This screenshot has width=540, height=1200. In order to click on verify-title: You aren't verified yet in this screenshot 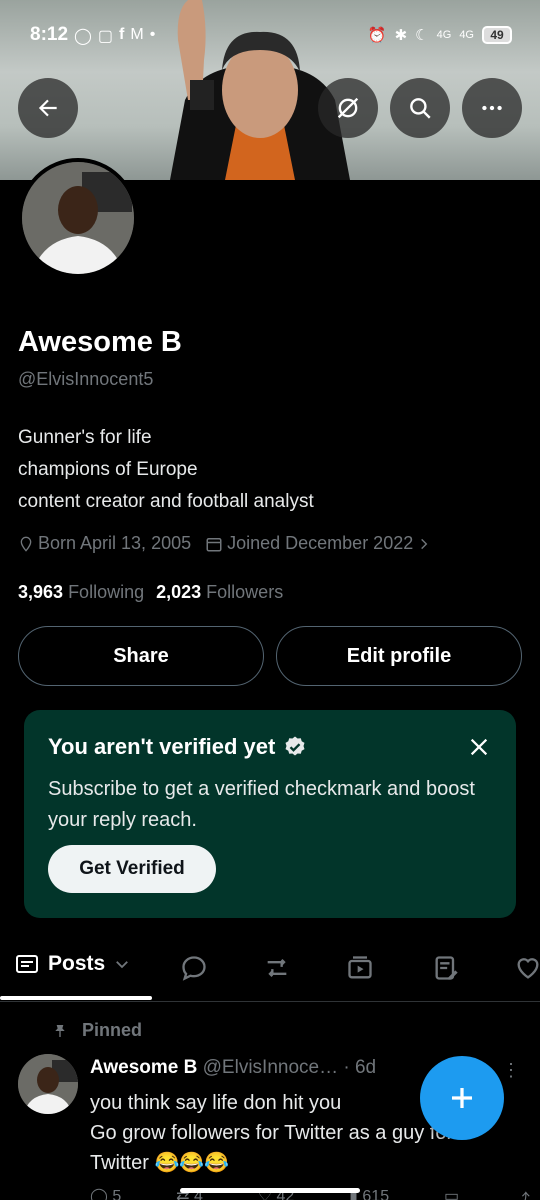, I will do `click(162, 746)`.